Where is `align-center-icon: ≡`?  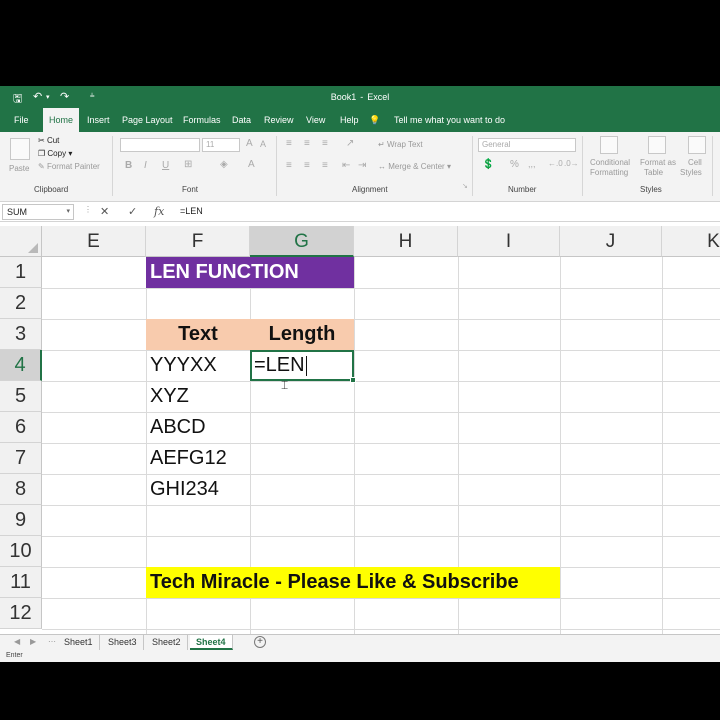 align-center-icon: ≡ is located at coordinates (307, 165).